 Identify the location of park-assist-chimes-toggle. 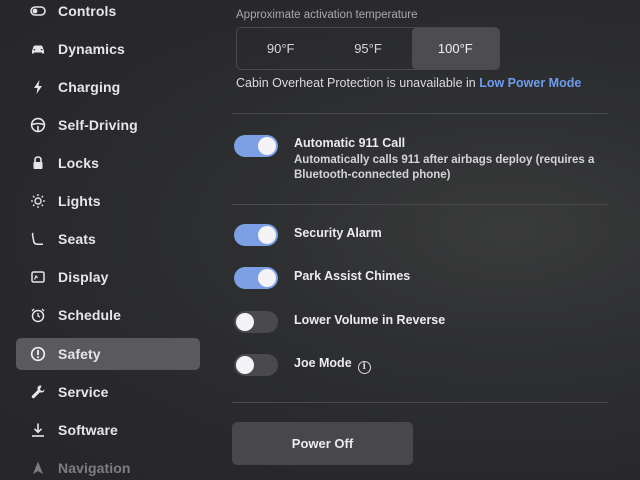
(256, 278).